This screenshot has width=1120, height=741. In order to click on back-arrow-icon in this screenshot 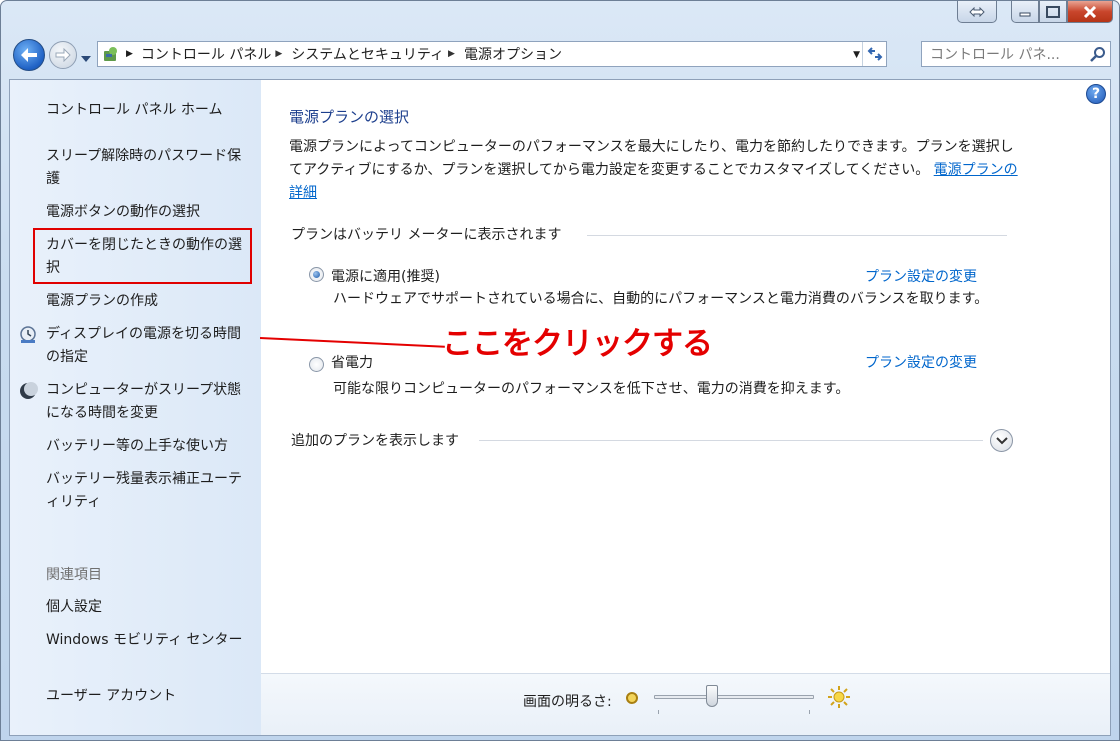, I will do `click(29, 55)`.